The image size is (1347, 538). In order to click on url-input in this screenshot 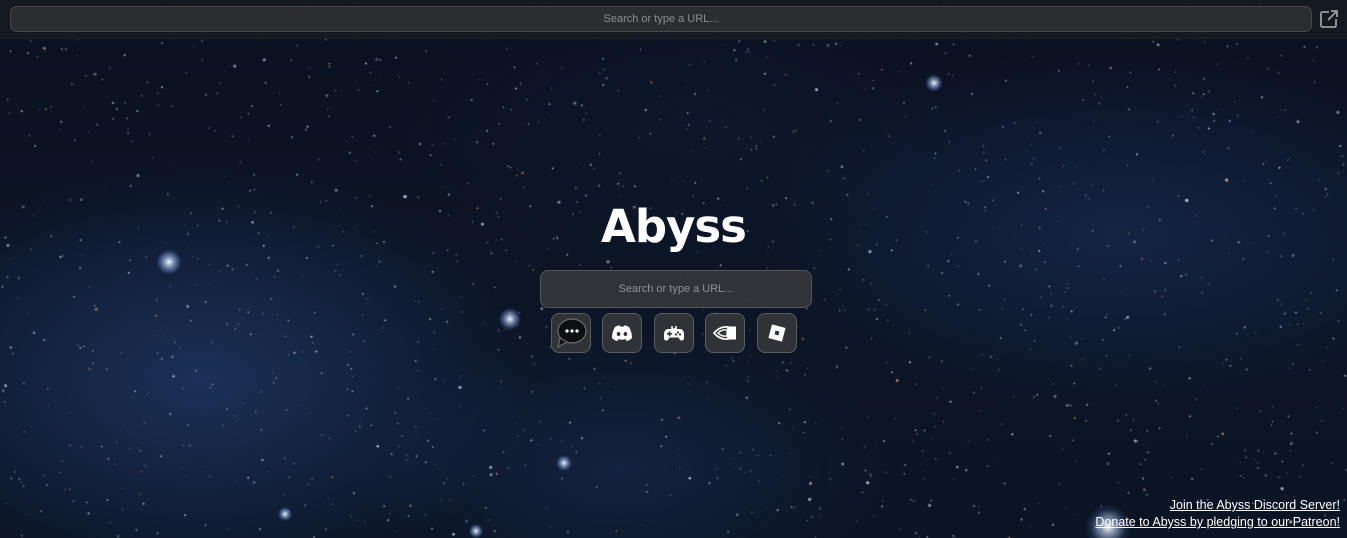, I will do `click(661, 19)`.